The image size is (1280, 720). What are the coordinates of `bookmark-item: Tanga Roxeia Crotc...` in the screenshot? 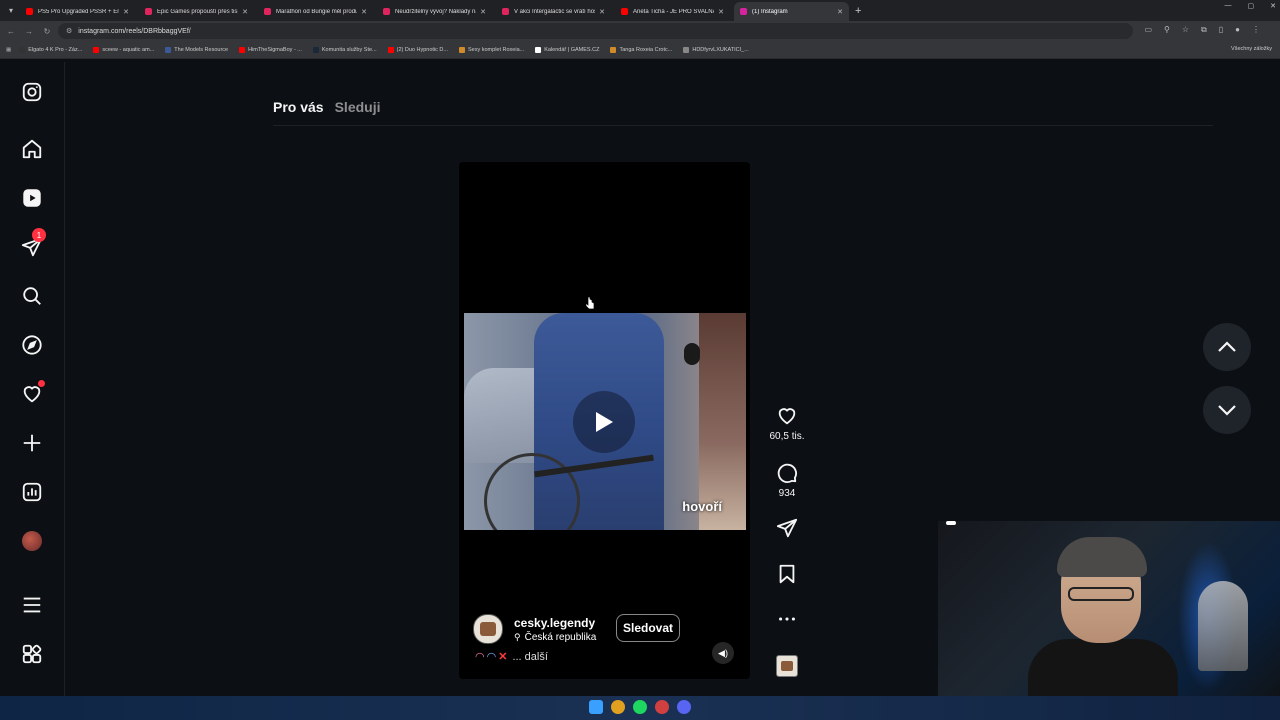 It's located at (641, 49).